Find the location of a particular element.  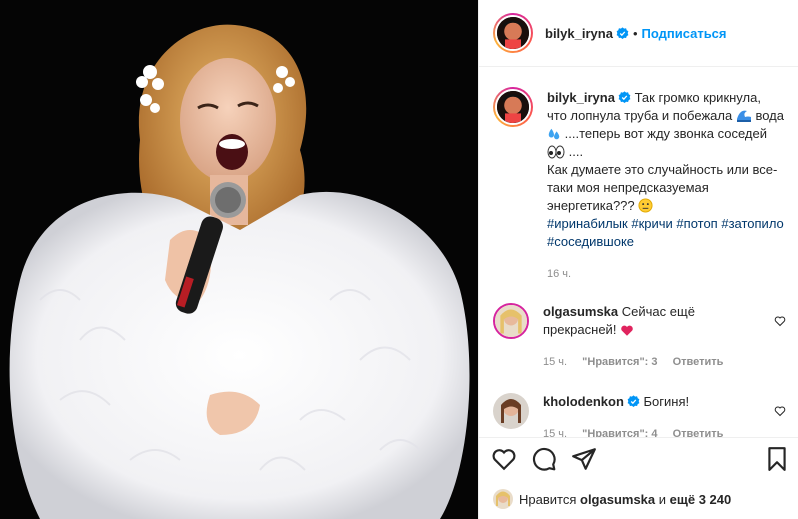

likes-user: olgasumska is located at coordinates (617, 499).